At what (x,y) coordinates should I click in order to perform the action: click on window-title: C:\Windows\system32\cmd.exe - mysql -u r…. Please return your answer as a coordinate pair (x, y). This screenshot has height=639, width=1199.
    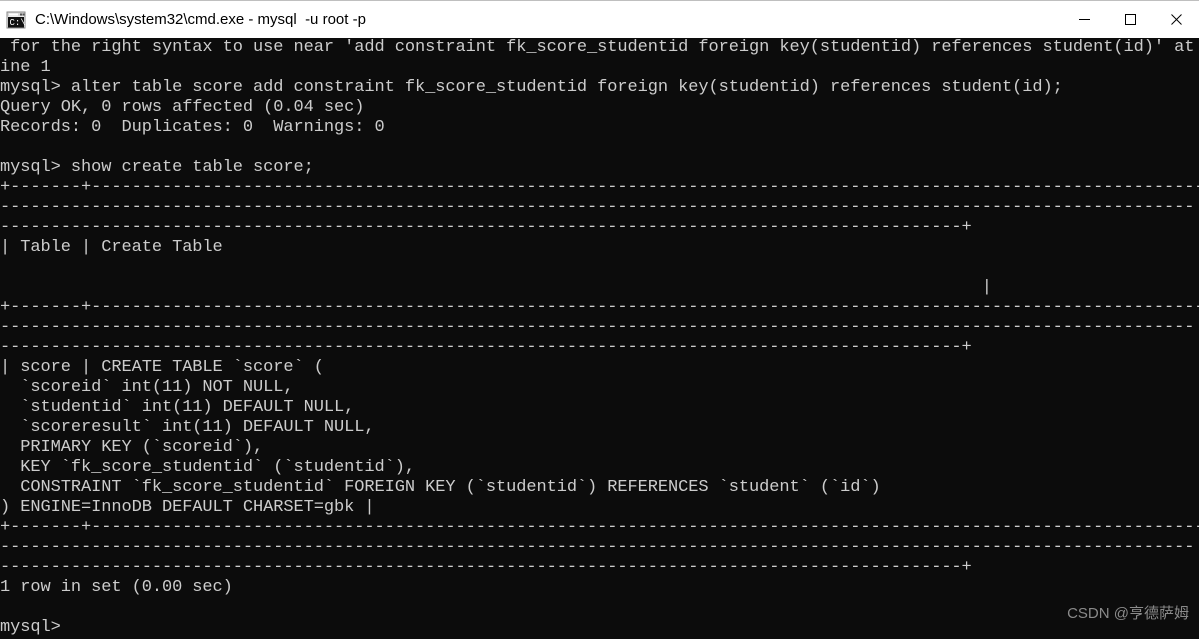
    Looking at the image, I should click on (200, 19).